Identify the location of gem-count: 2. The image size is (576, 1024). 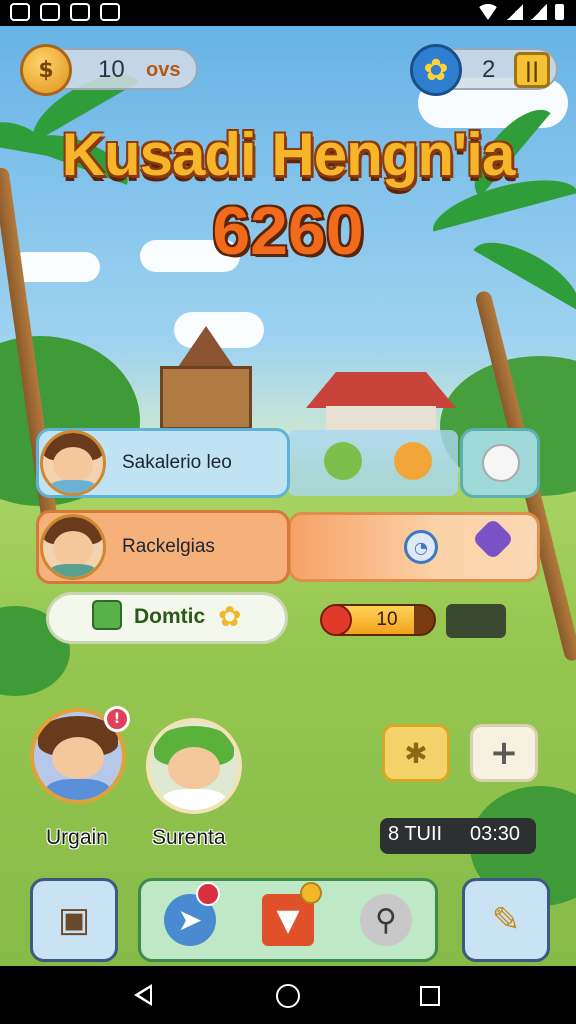
(489, 69).